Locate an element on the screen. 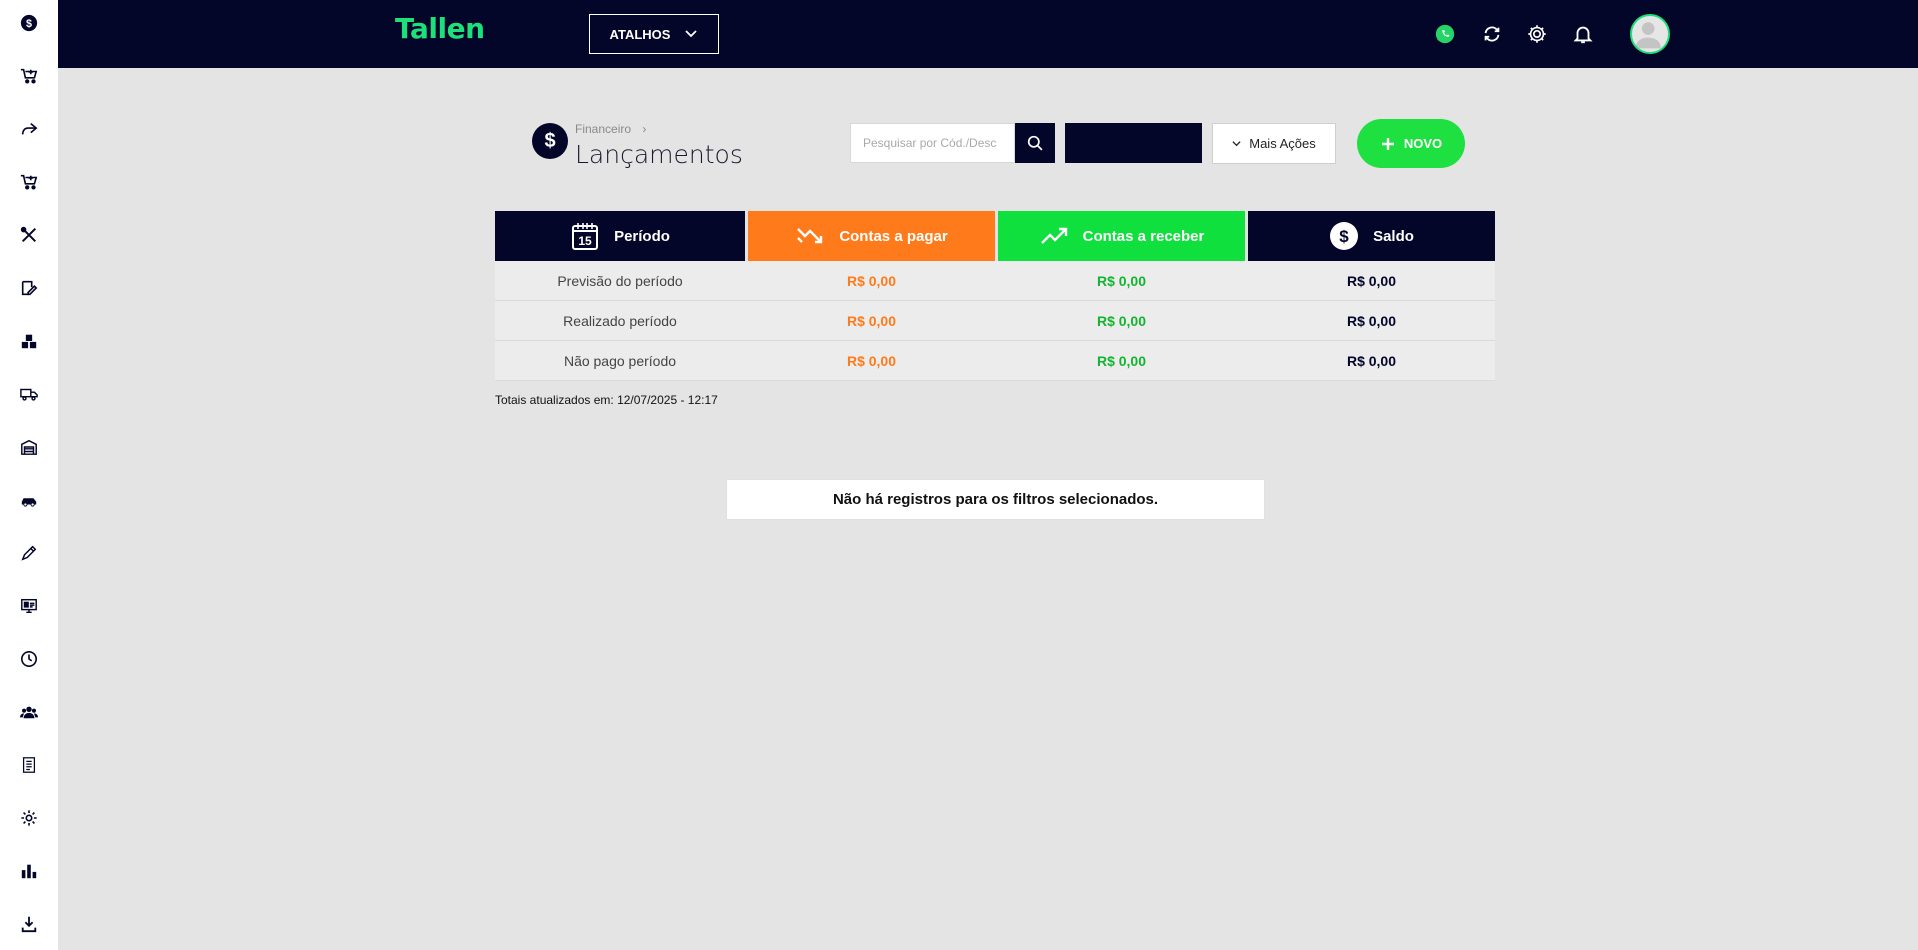  header-contas-pagar-label: Contas a pagar is located at coordinates (893, 236).